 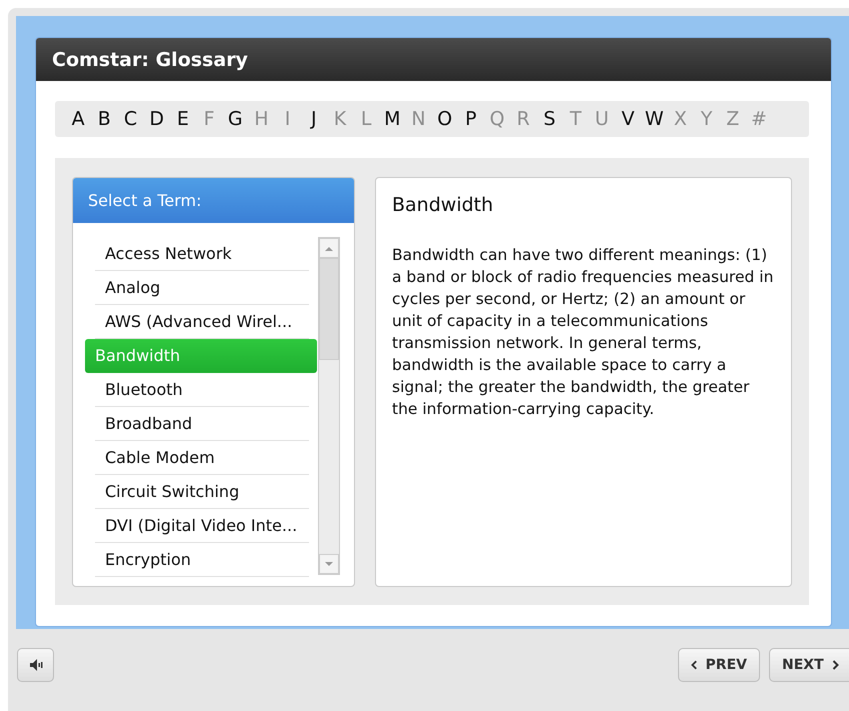 I want to click on window-title: Comstar: Glossary, so click(x=150, y=59).